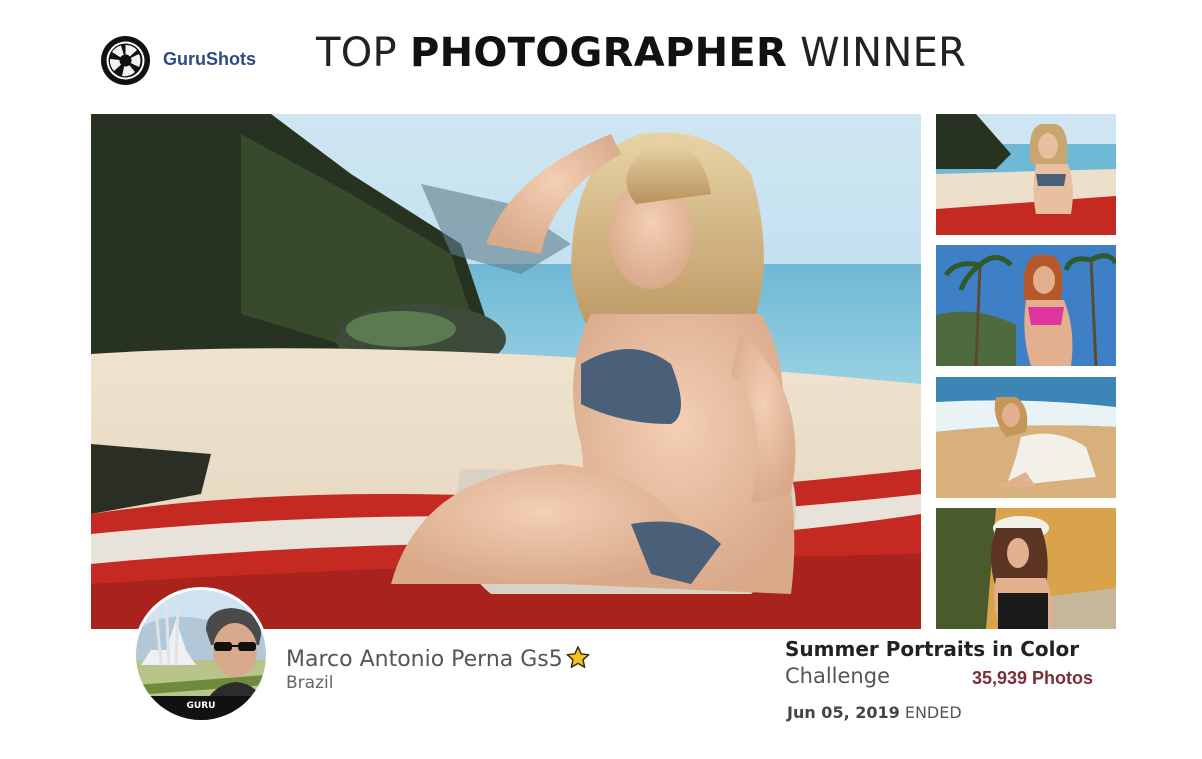 This screenshot has height=759, width=1202. What do you see at coordinates (578, 660) in the screenshot?
I see `star-icon` at bounding box center [578, 660].